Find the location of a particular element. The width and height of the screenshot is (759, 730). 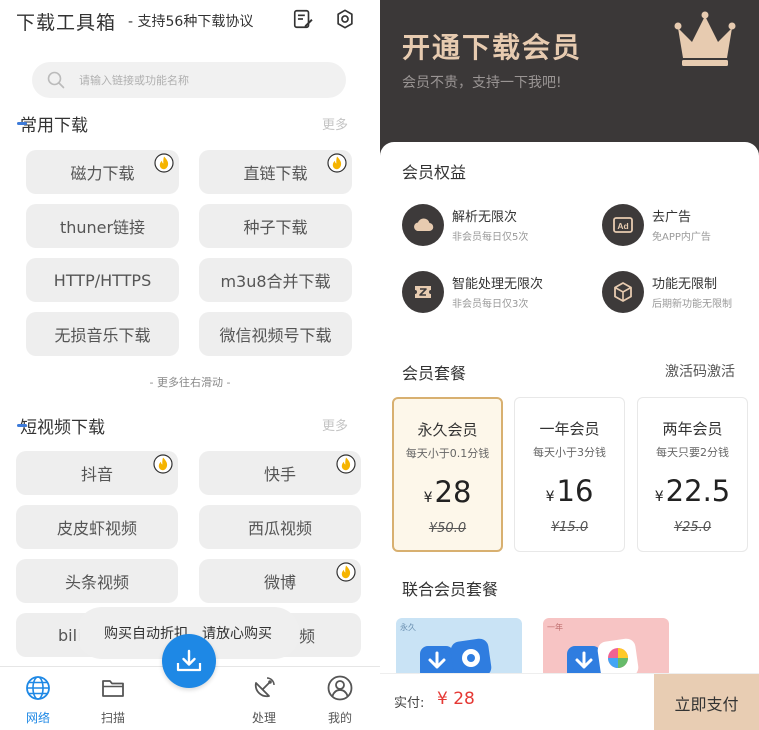

pay-label: 实付: is located at coordinates (409, 703).